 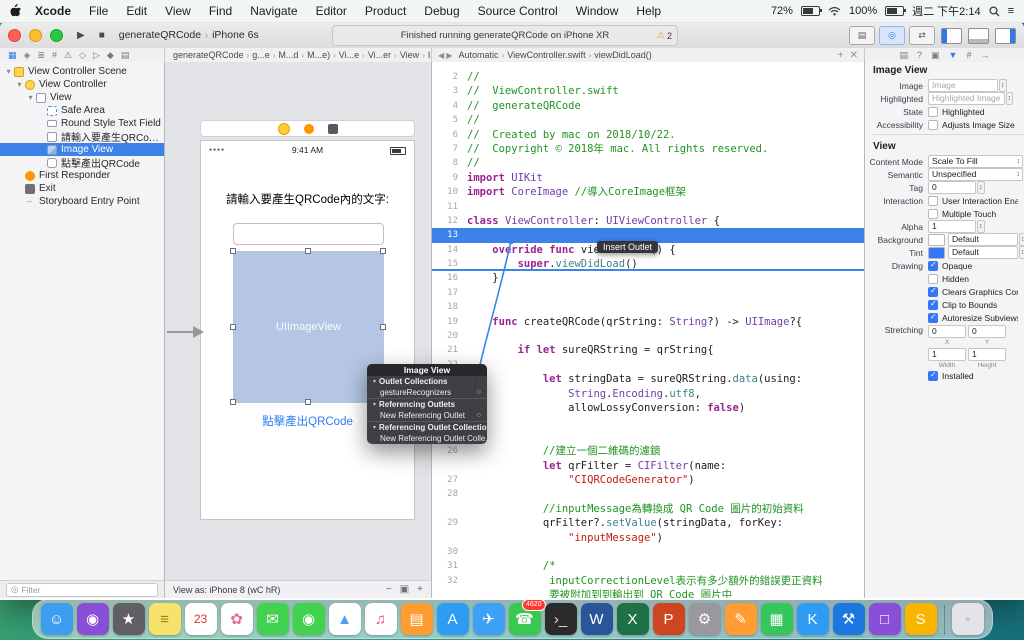 What do you see at coordinates (648, 365) in the screenshot?
I see `code-line: 22` at bounding box center [648, 365].